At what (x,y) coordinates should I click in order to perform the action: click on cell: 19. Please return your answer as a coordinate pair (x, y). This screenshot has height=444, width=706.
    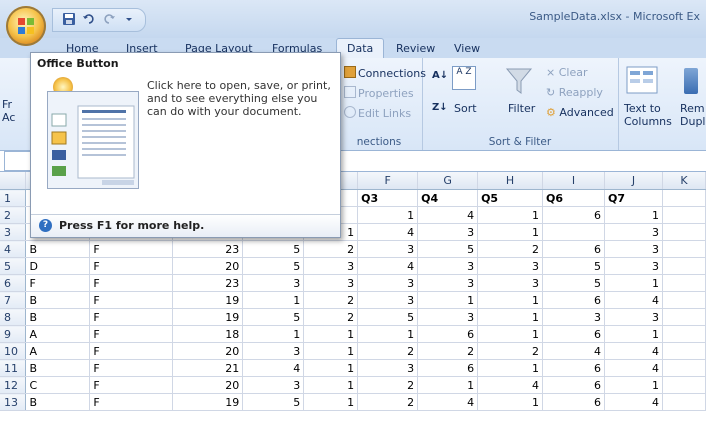
    Looking at the image, I should click on (208, 402).